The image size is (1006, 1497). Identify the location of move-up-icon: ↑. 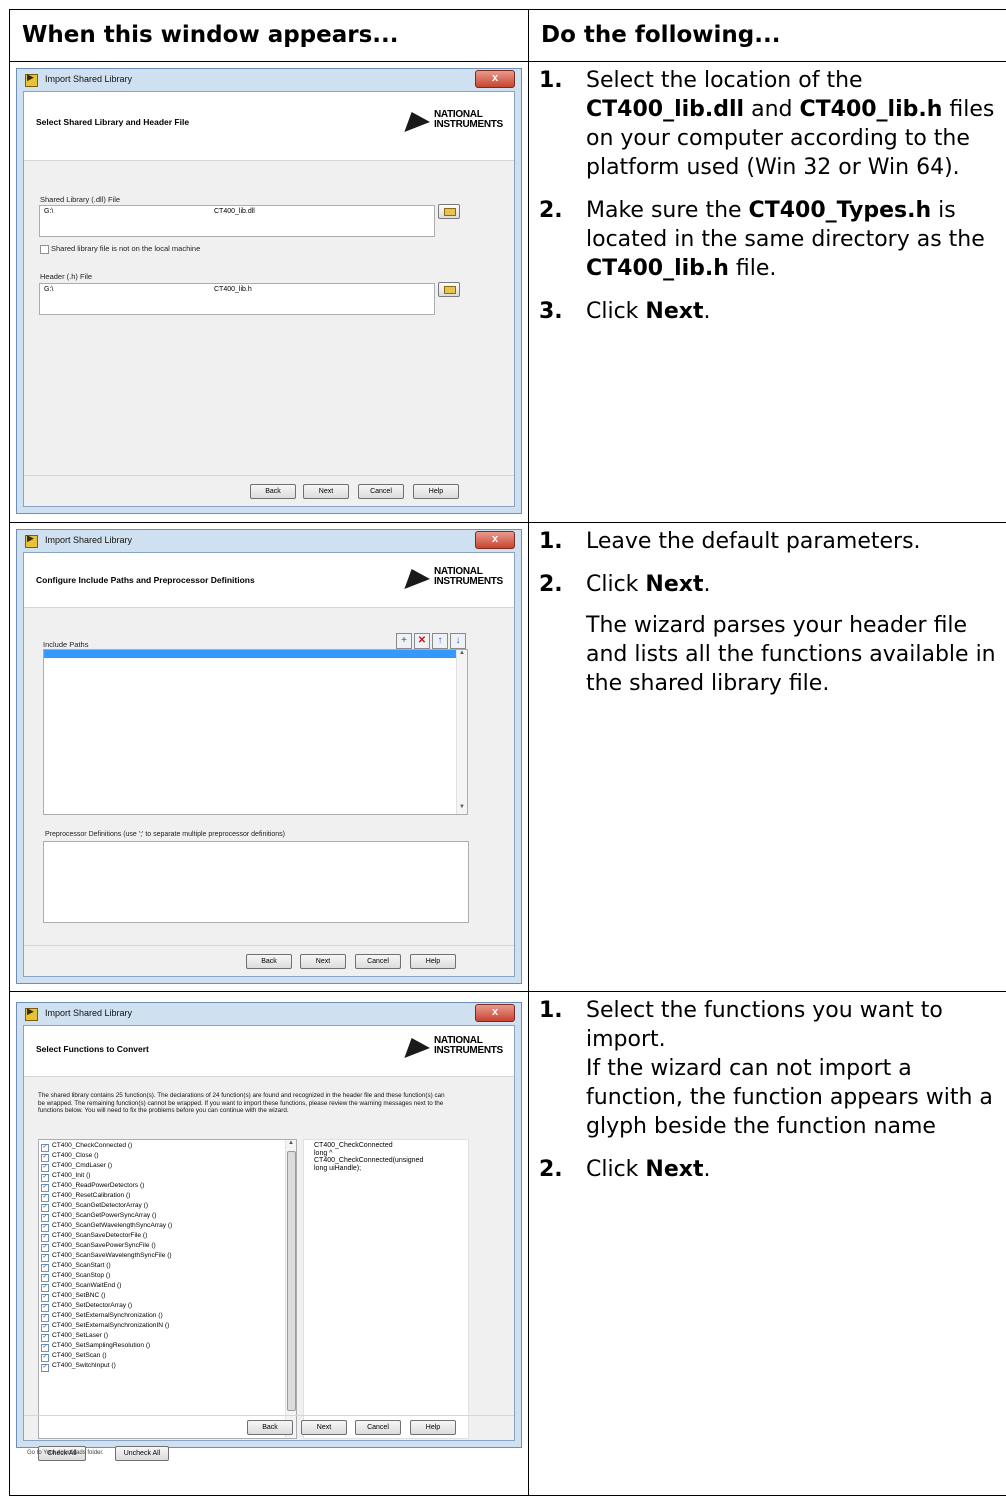
(440, 641).